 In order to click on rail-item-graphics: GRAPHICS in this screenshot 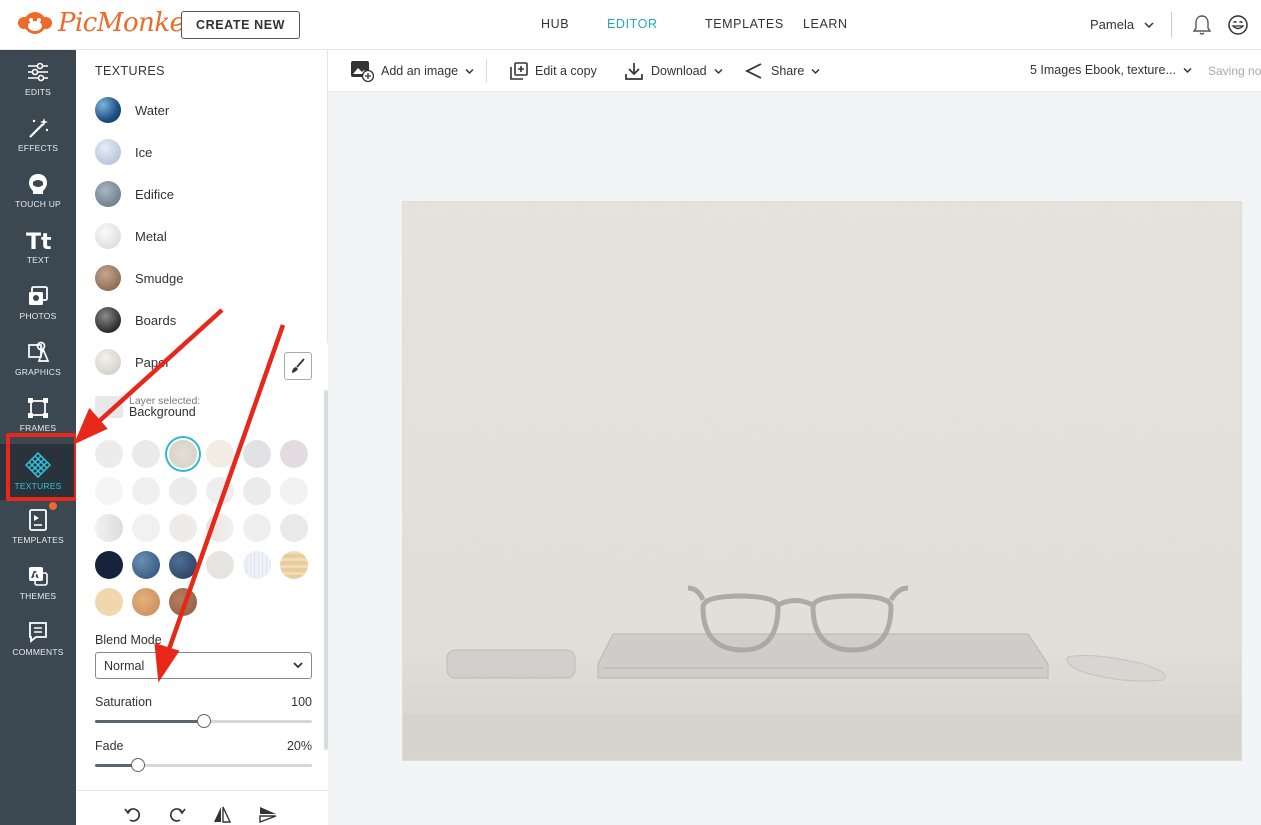, I will do `click(38, 360)`.